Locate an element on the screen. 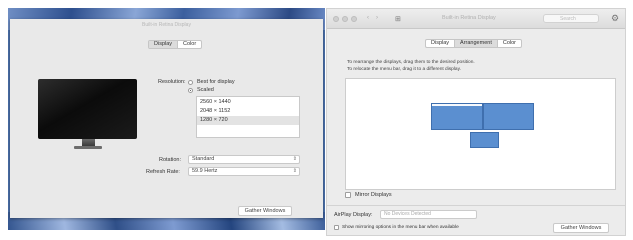  monitor-stand-base is located at coordinates (88, 147).